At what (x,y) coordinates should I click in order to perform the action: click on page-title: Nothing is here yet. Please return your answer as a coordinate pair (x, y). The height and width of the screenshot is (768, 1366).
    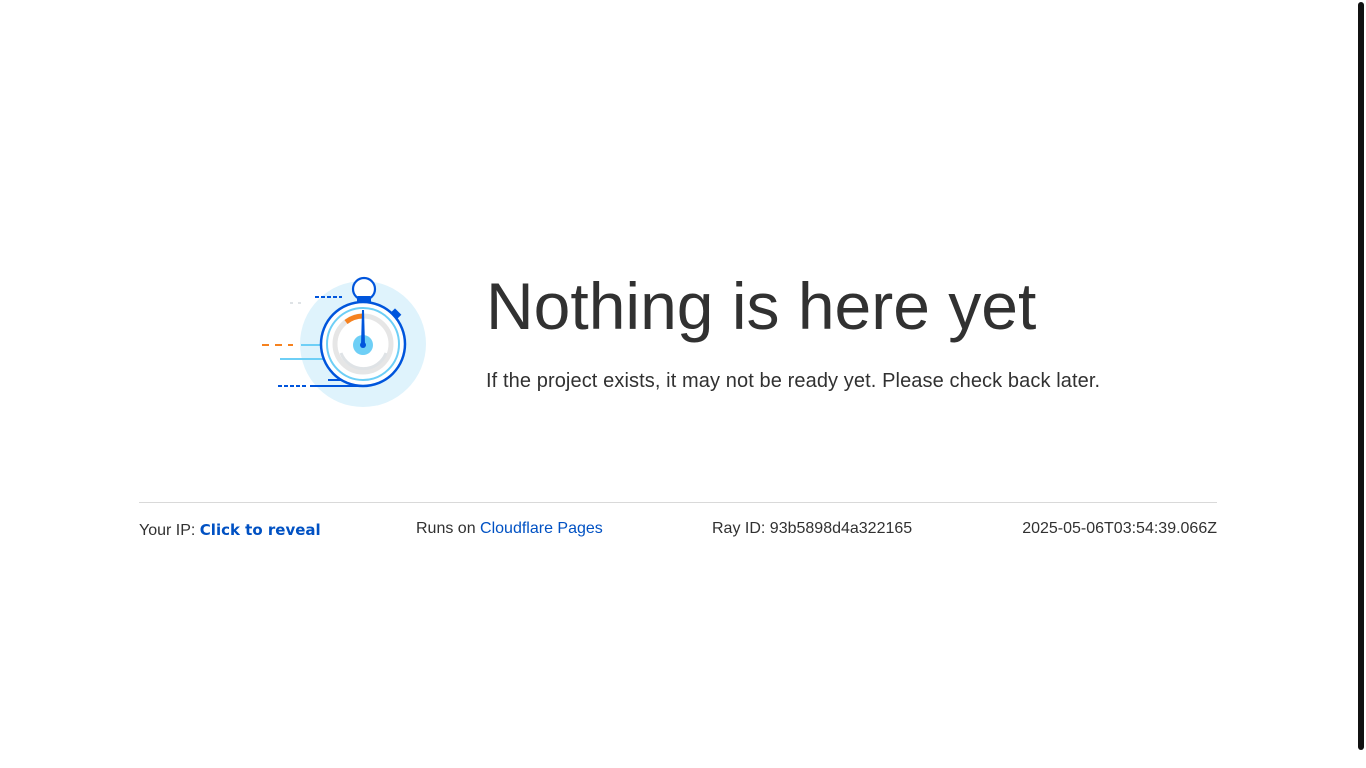
    Looking at the image, I should click on (761, 306).